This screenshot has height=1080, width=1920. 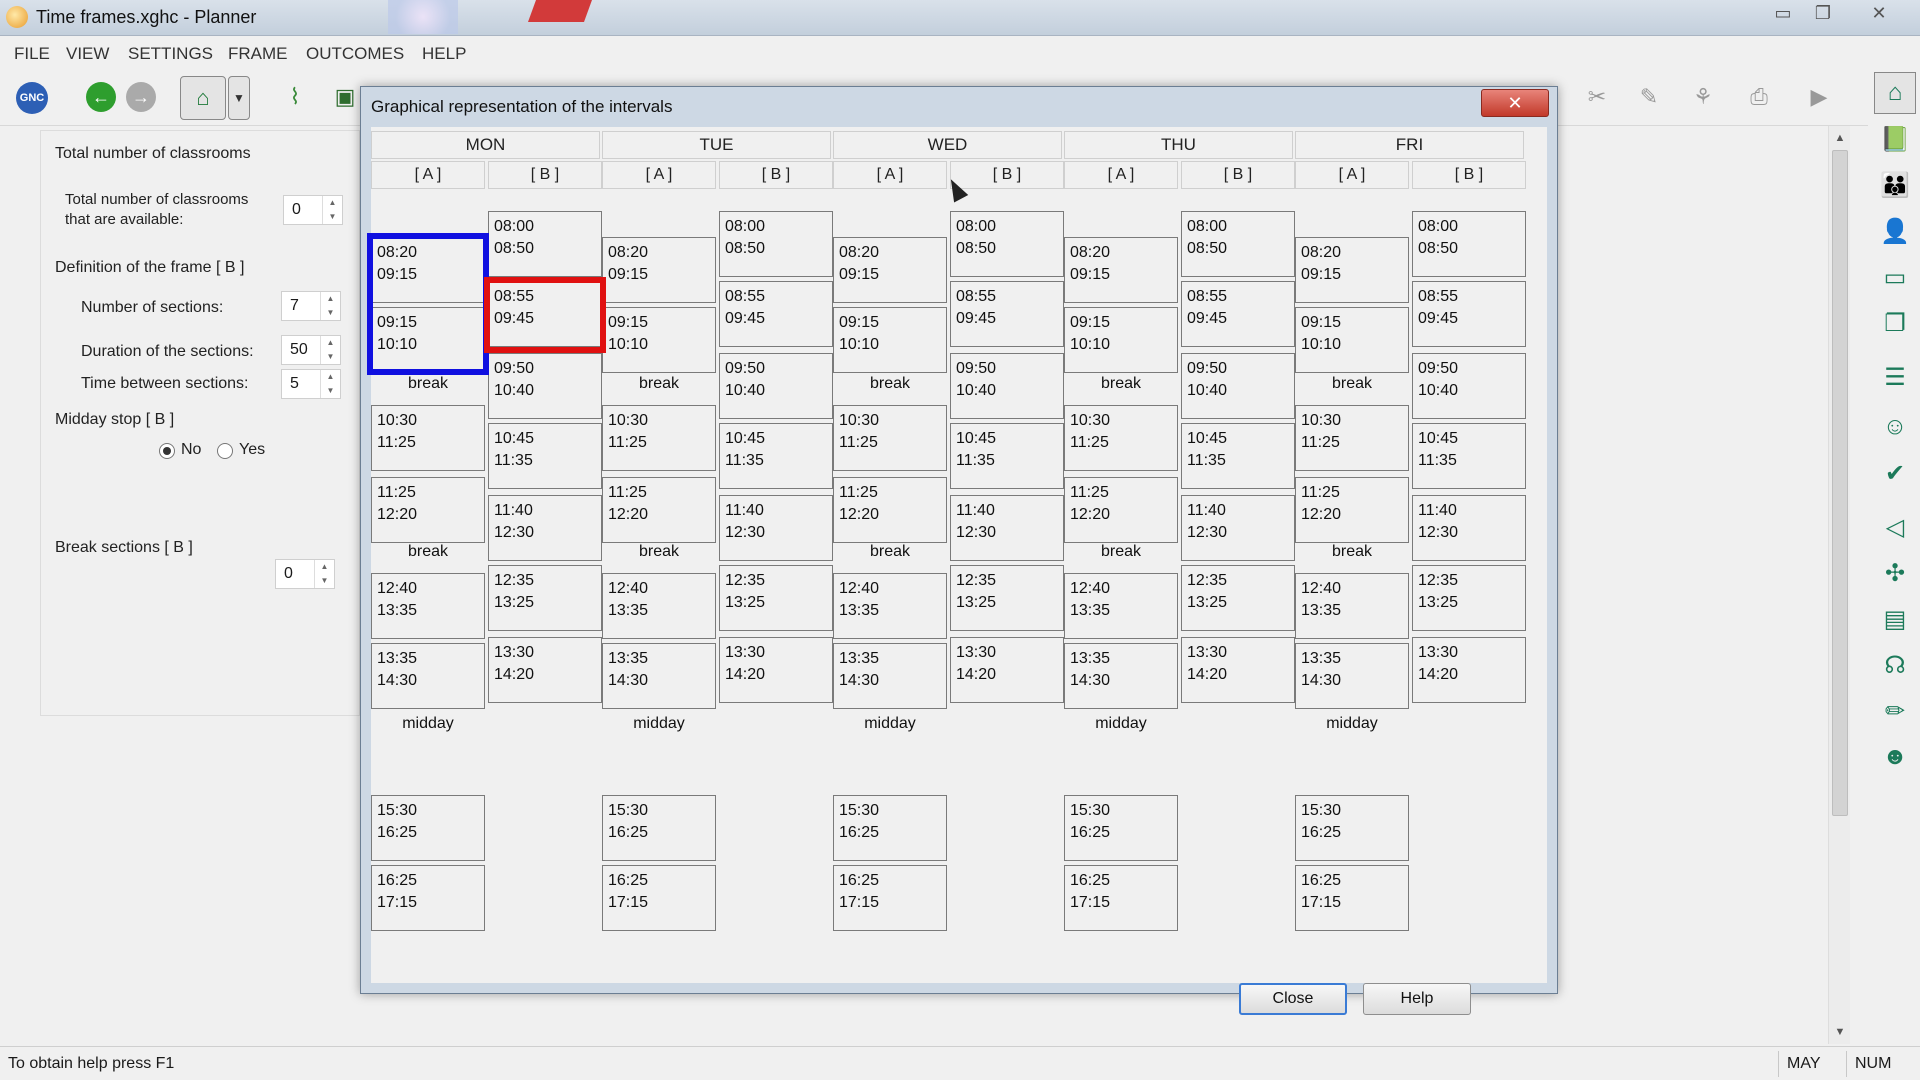 I want to click on chevron-down-icon: ▼, so click(x=239, y=98).